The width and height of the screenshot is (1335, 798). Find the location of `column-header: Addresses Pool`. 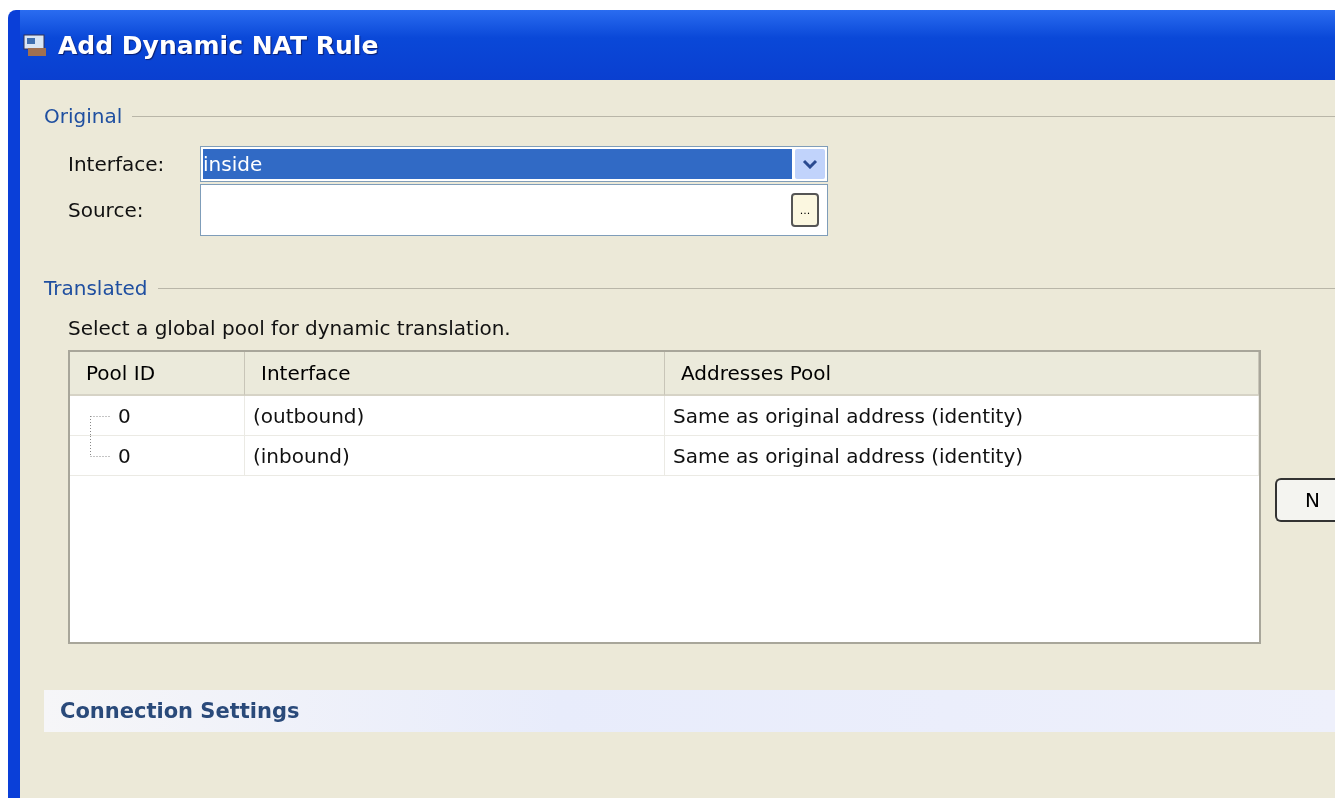

column-header: Addresses Pool is located at coordinates (962, 374).